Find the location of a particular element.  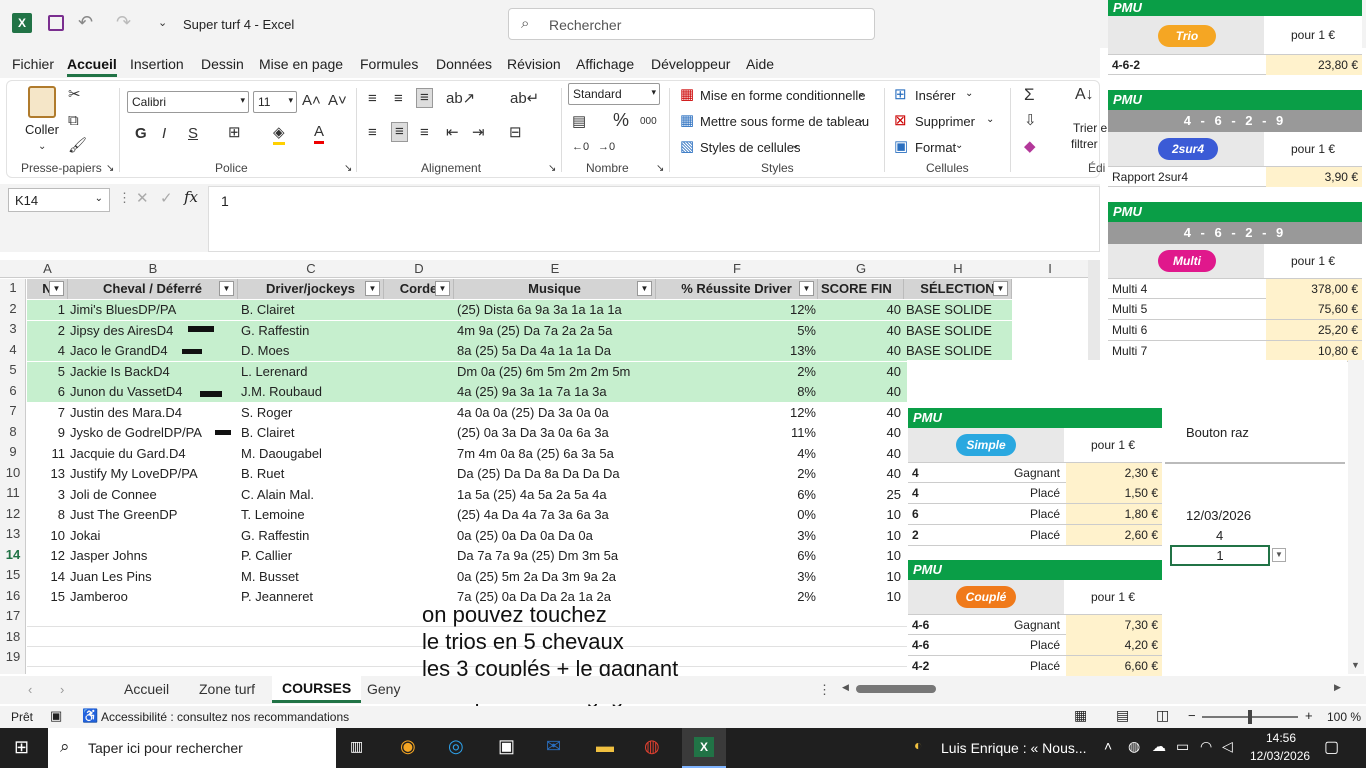

cell-cheval: Justify My LoveDP/PA is located at coordinates (145, 474).